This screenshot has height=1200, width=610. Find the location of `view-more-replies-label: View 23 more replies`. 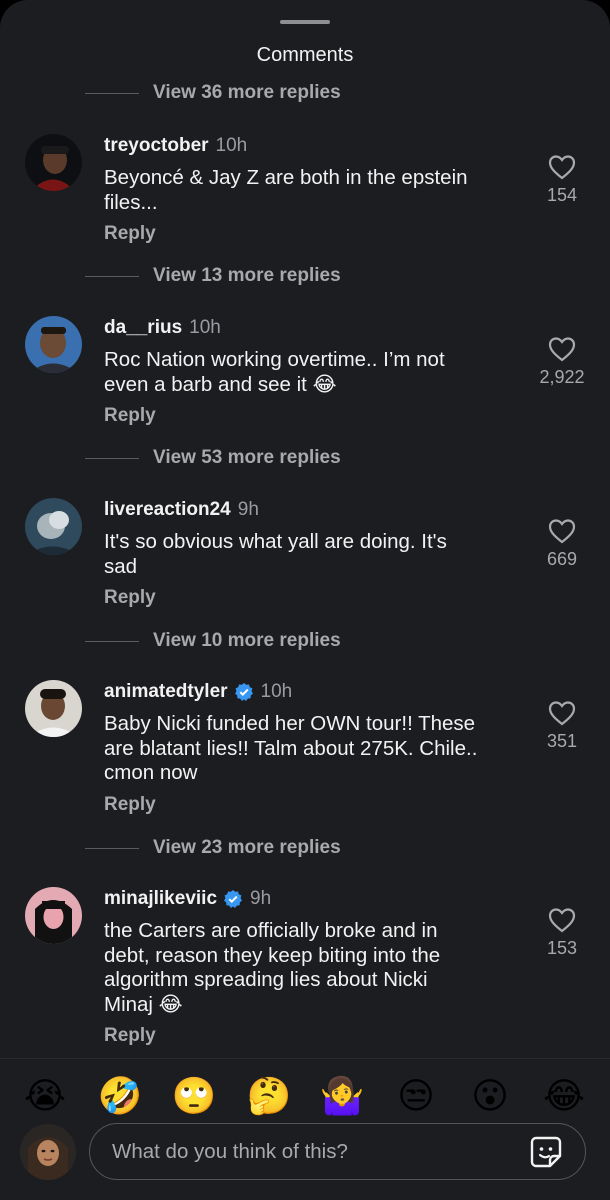

view-more-replies-label: View 23 more replies is located at coordinates (247, 847).